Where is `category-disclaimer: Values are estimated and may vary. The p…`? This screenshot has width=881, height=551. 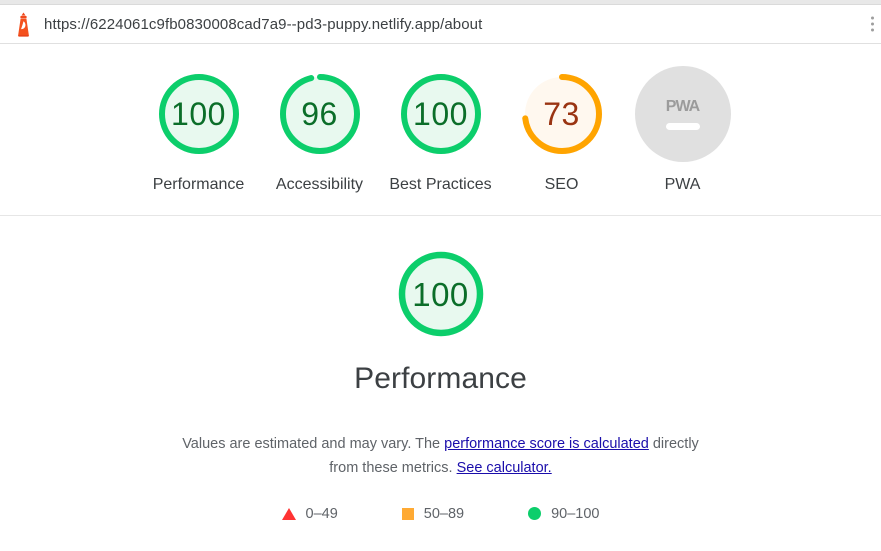
category-disclaimer: Values are estimated and may vary. The p… is located at coordinates (441, 456).